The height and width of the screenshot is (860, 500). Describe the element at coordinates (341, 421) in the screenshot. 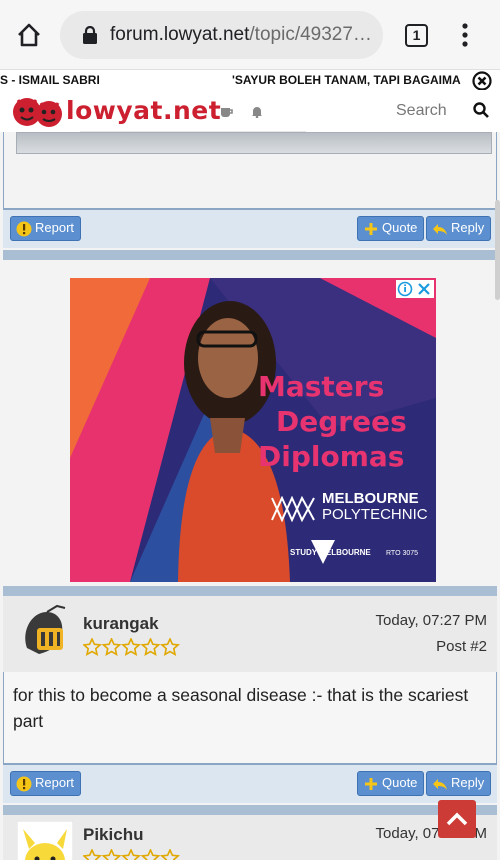

I see `ad-line-2: Degrees` at that location.